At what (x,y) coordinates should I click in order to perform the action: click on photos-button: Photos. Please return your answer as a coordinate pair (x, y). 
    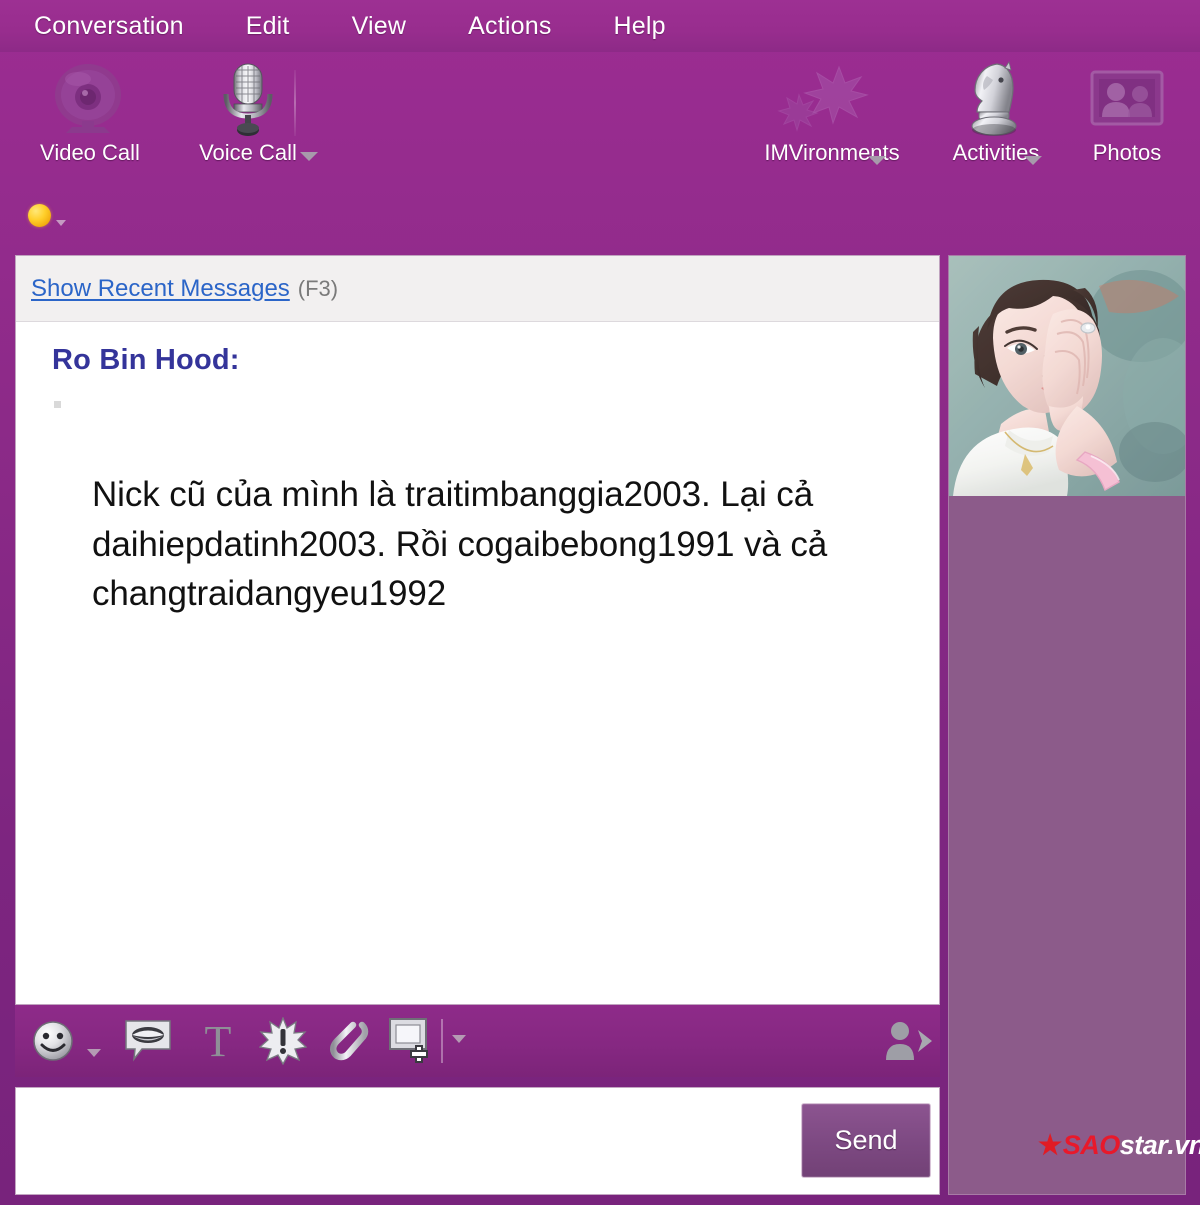
    Looking at the image, I should click on (1127, 113).